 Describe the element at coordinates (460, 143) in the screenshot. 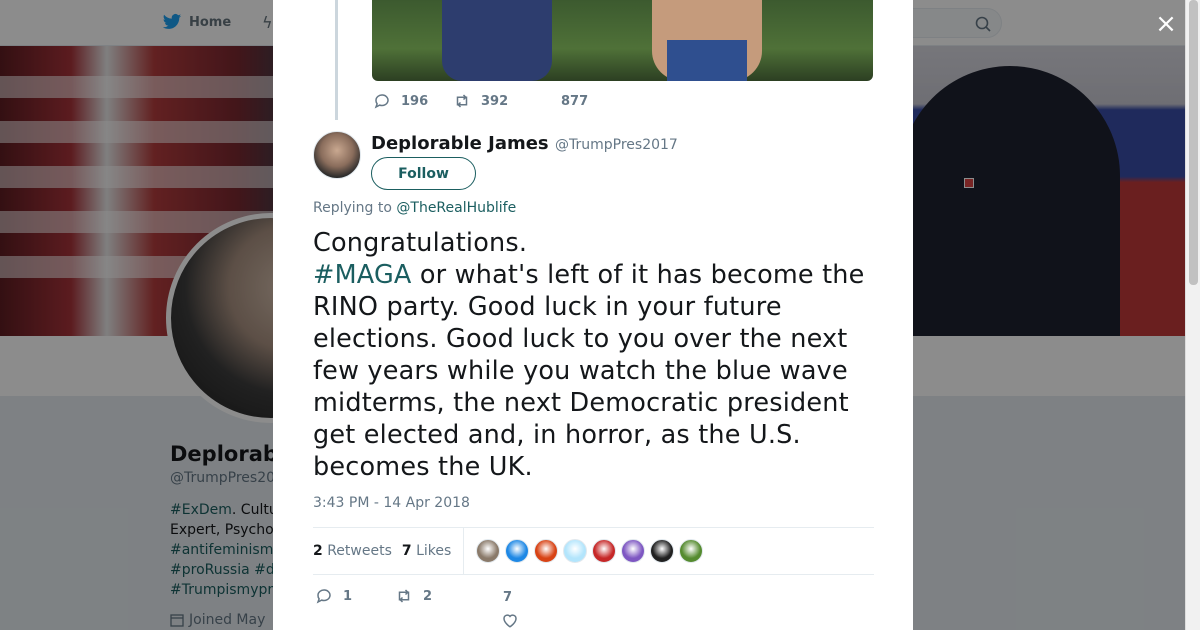

I see `author-name: Deplorable James` at that location.